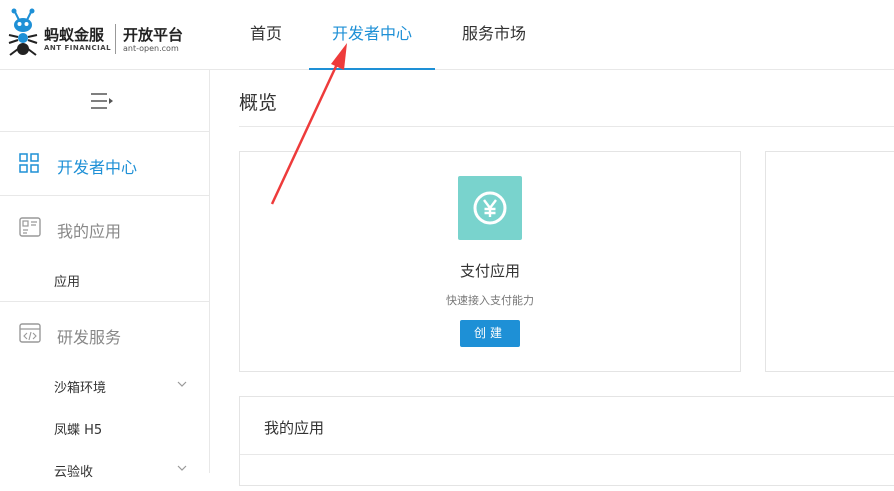 The height and width of the screenshot is (491, 894). What do you see at coordinates (258, 103) in the screenshot?
I see `page-title: 概览` at bounding box center [258, 103].